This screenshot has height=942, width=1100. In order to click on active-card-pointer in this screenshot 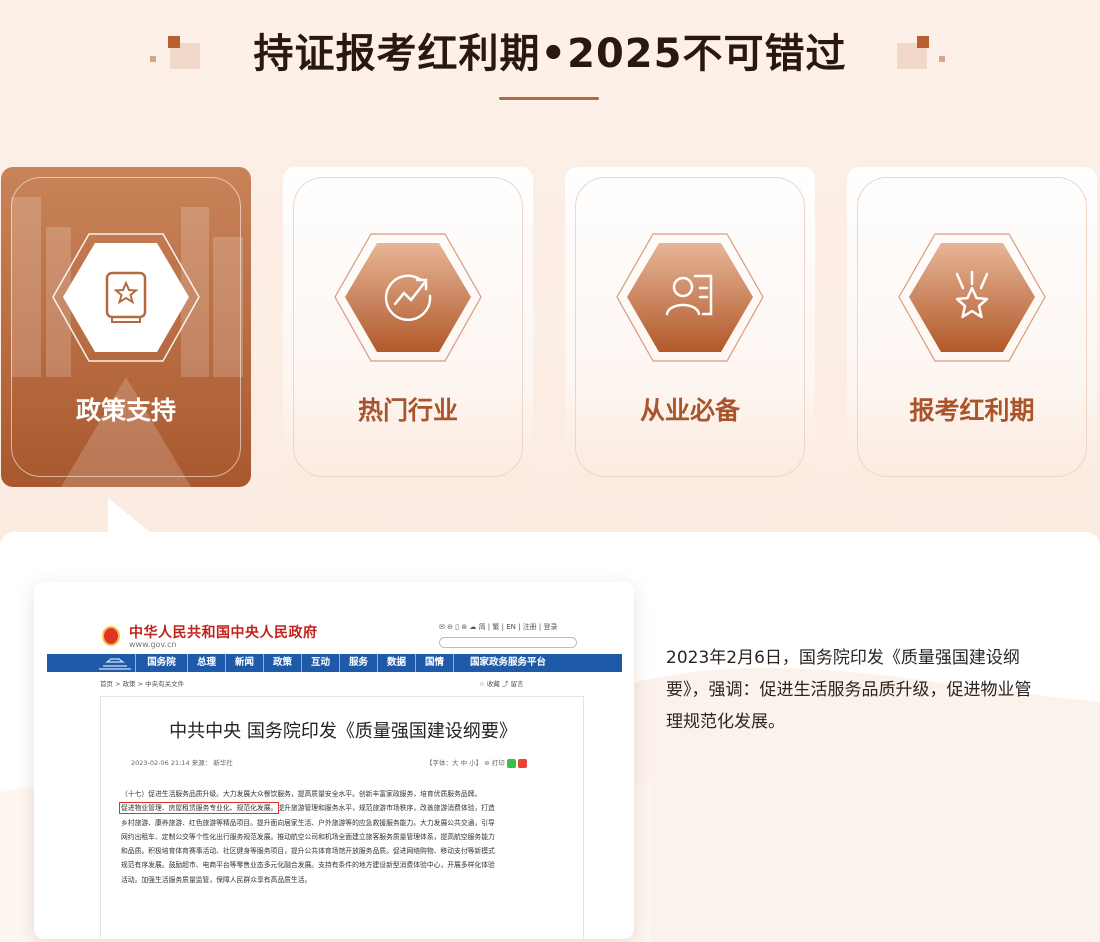, I will do `click(130, 516)`.